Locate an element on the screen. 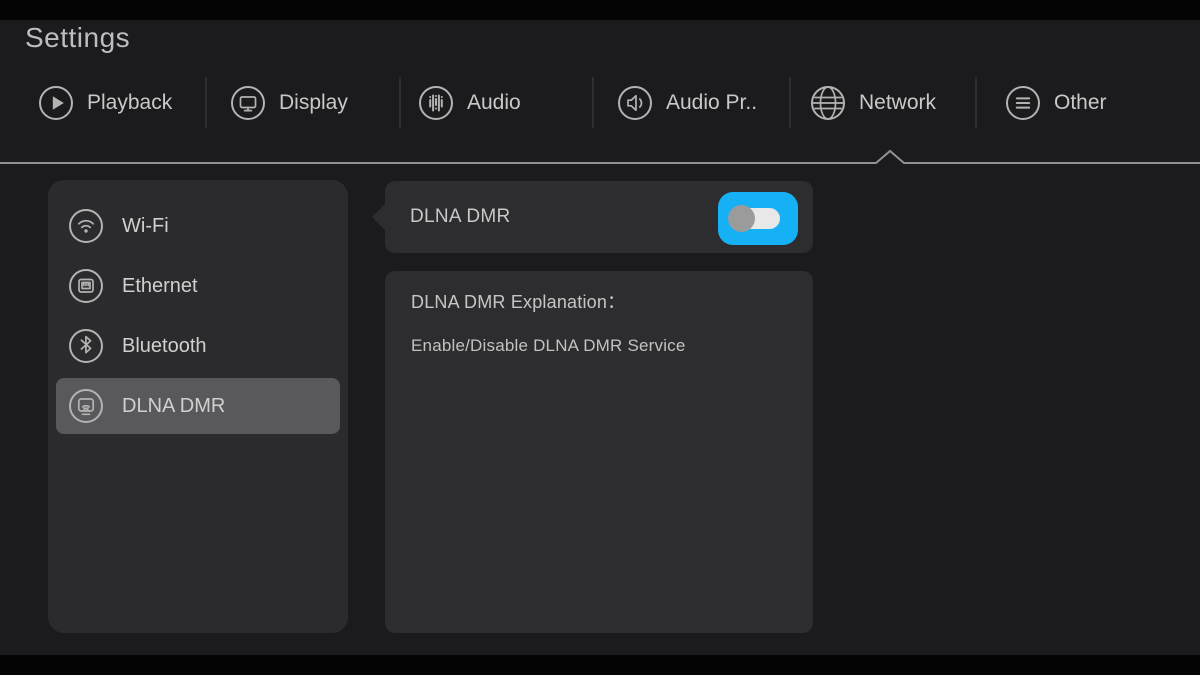 The height and width of the screenshot is (675, 1200). list-circle-icon is located at coordinates (1023, 103).